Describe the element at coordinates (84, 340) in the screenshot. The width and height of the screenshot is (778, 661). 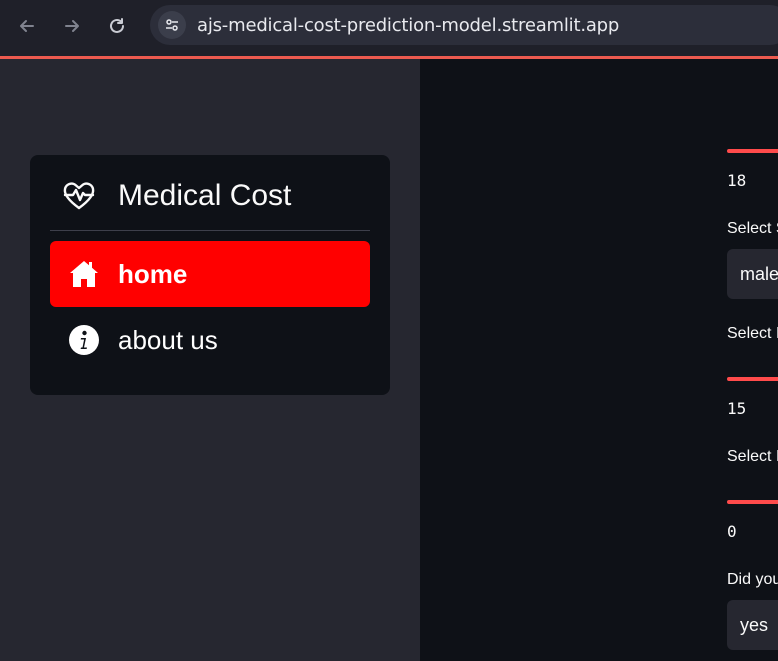
I see `info-circle-icon` at that location.